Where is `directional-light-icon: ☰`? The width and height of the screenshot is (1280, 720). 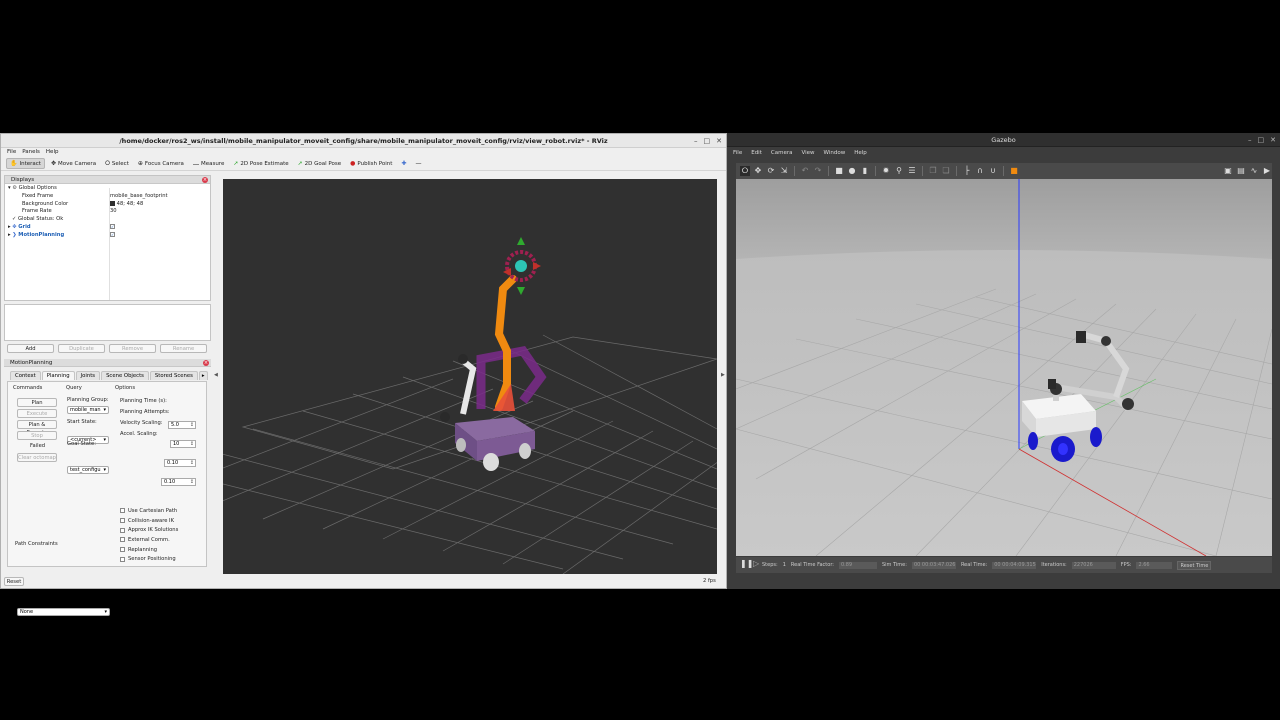 directional-light-icon: ☰ is located at coordinates (912, 171).